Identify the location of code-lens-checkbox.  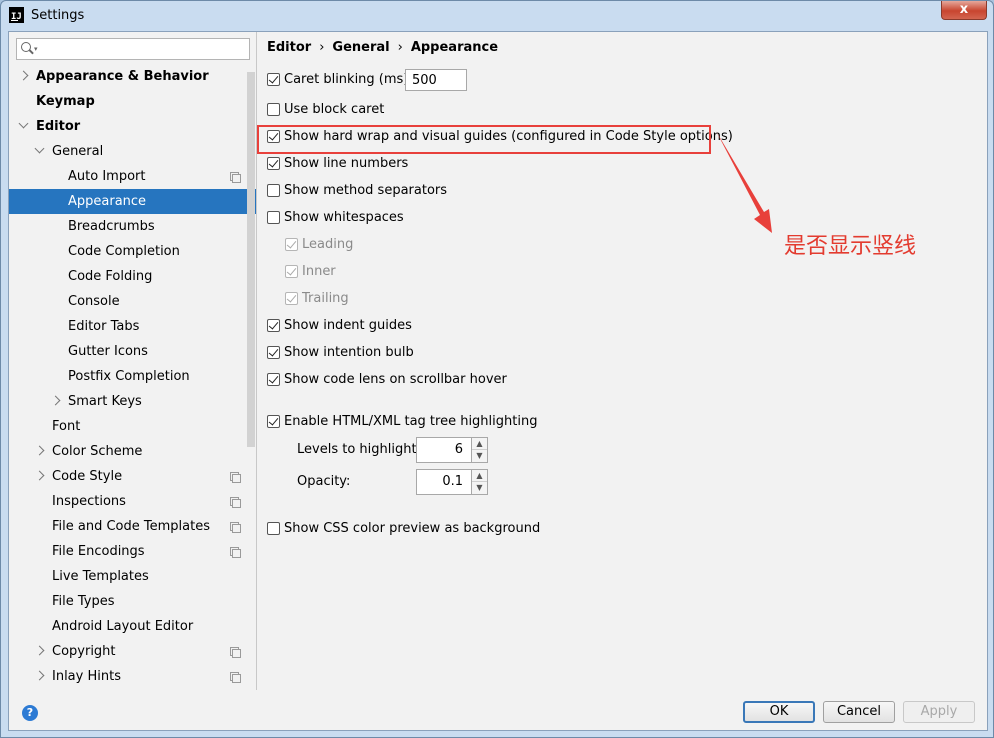
(273, 379).